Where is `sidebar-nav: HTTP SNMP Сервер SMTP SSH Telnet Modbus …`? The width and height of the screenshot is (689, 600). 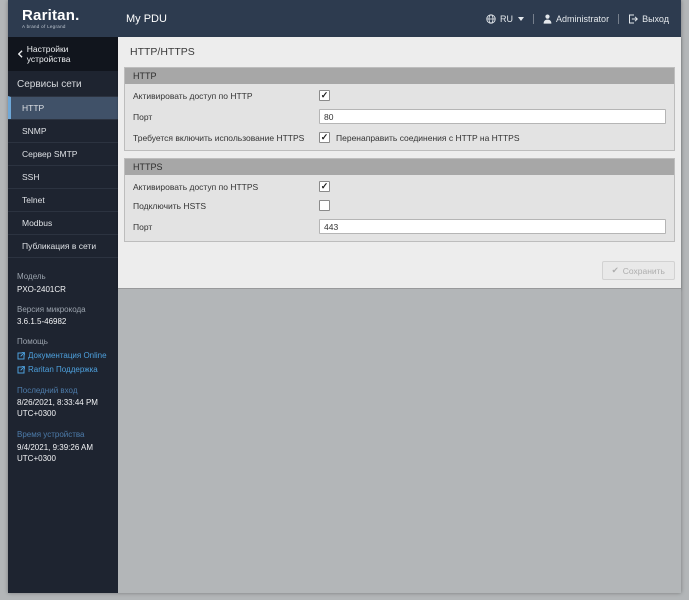 sidebar-nav: HTTP SNMP Сервер SMTP SSH Telnet Modbus … is located at coordinates (63, 177).